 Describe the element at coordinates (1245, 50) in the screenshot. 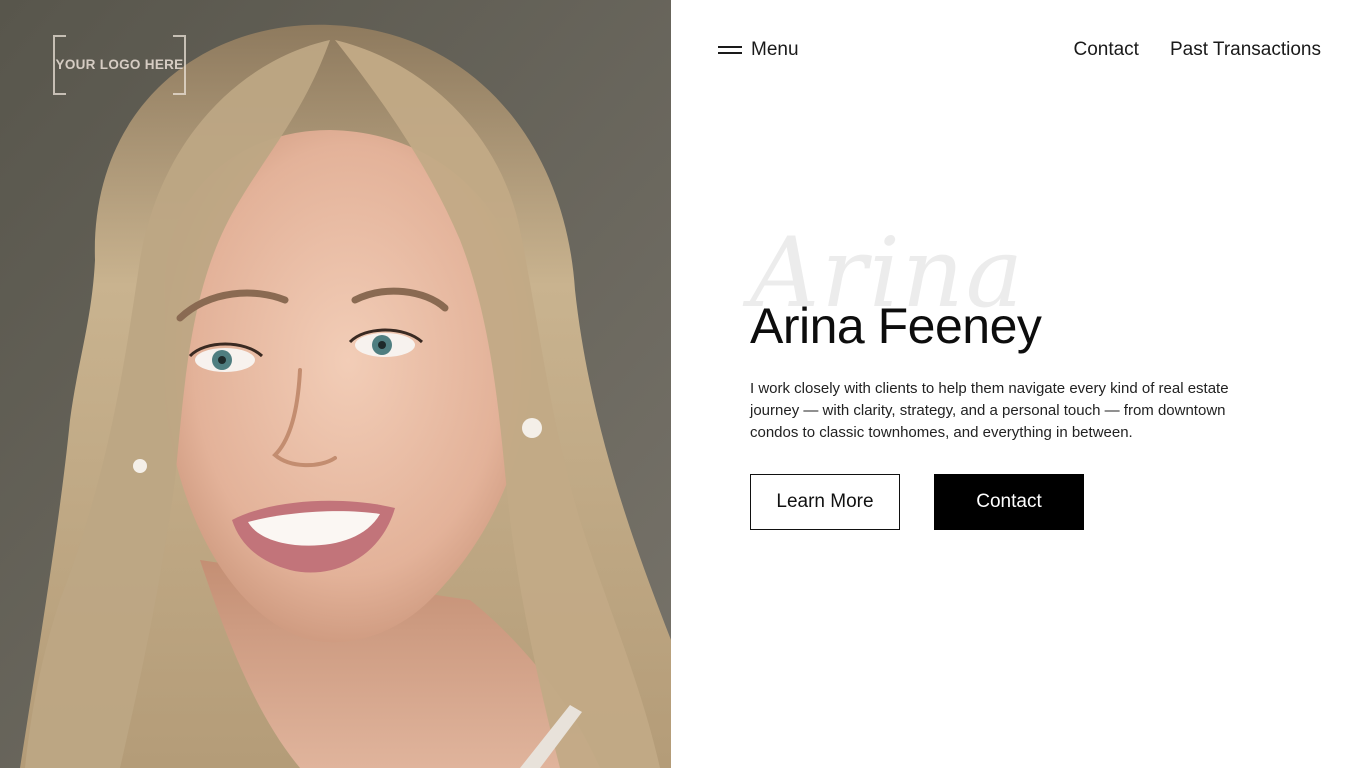

I see `nav-link-past-transactions: Past Transactions` at that location.